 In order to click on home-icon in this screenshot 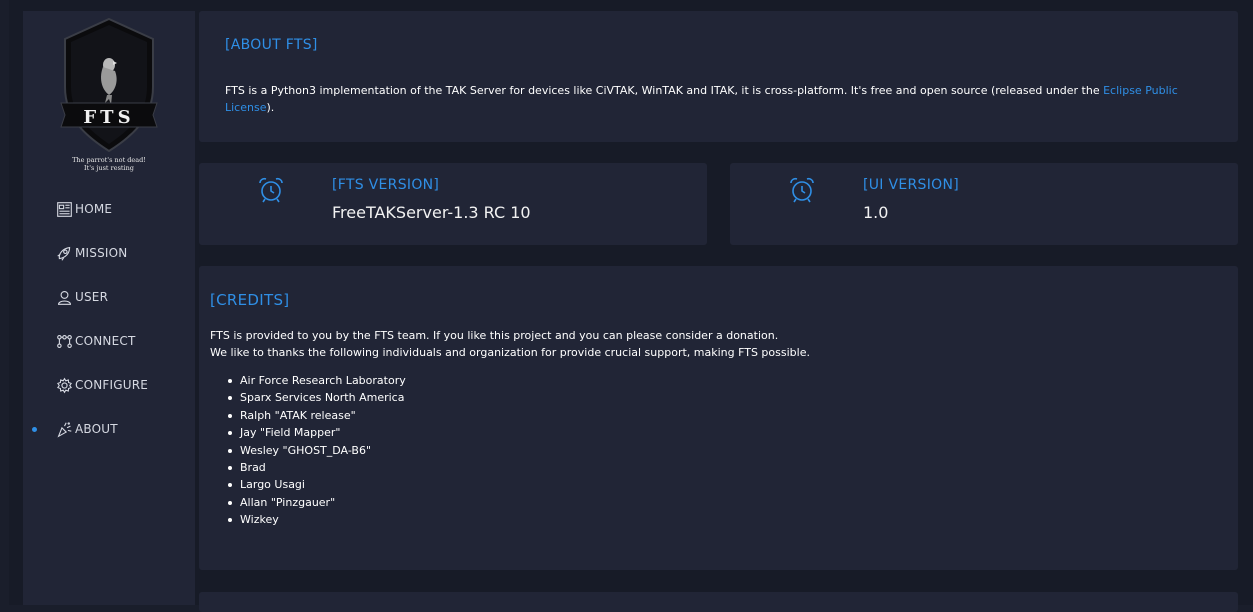, I will do `click(64, 209)`.